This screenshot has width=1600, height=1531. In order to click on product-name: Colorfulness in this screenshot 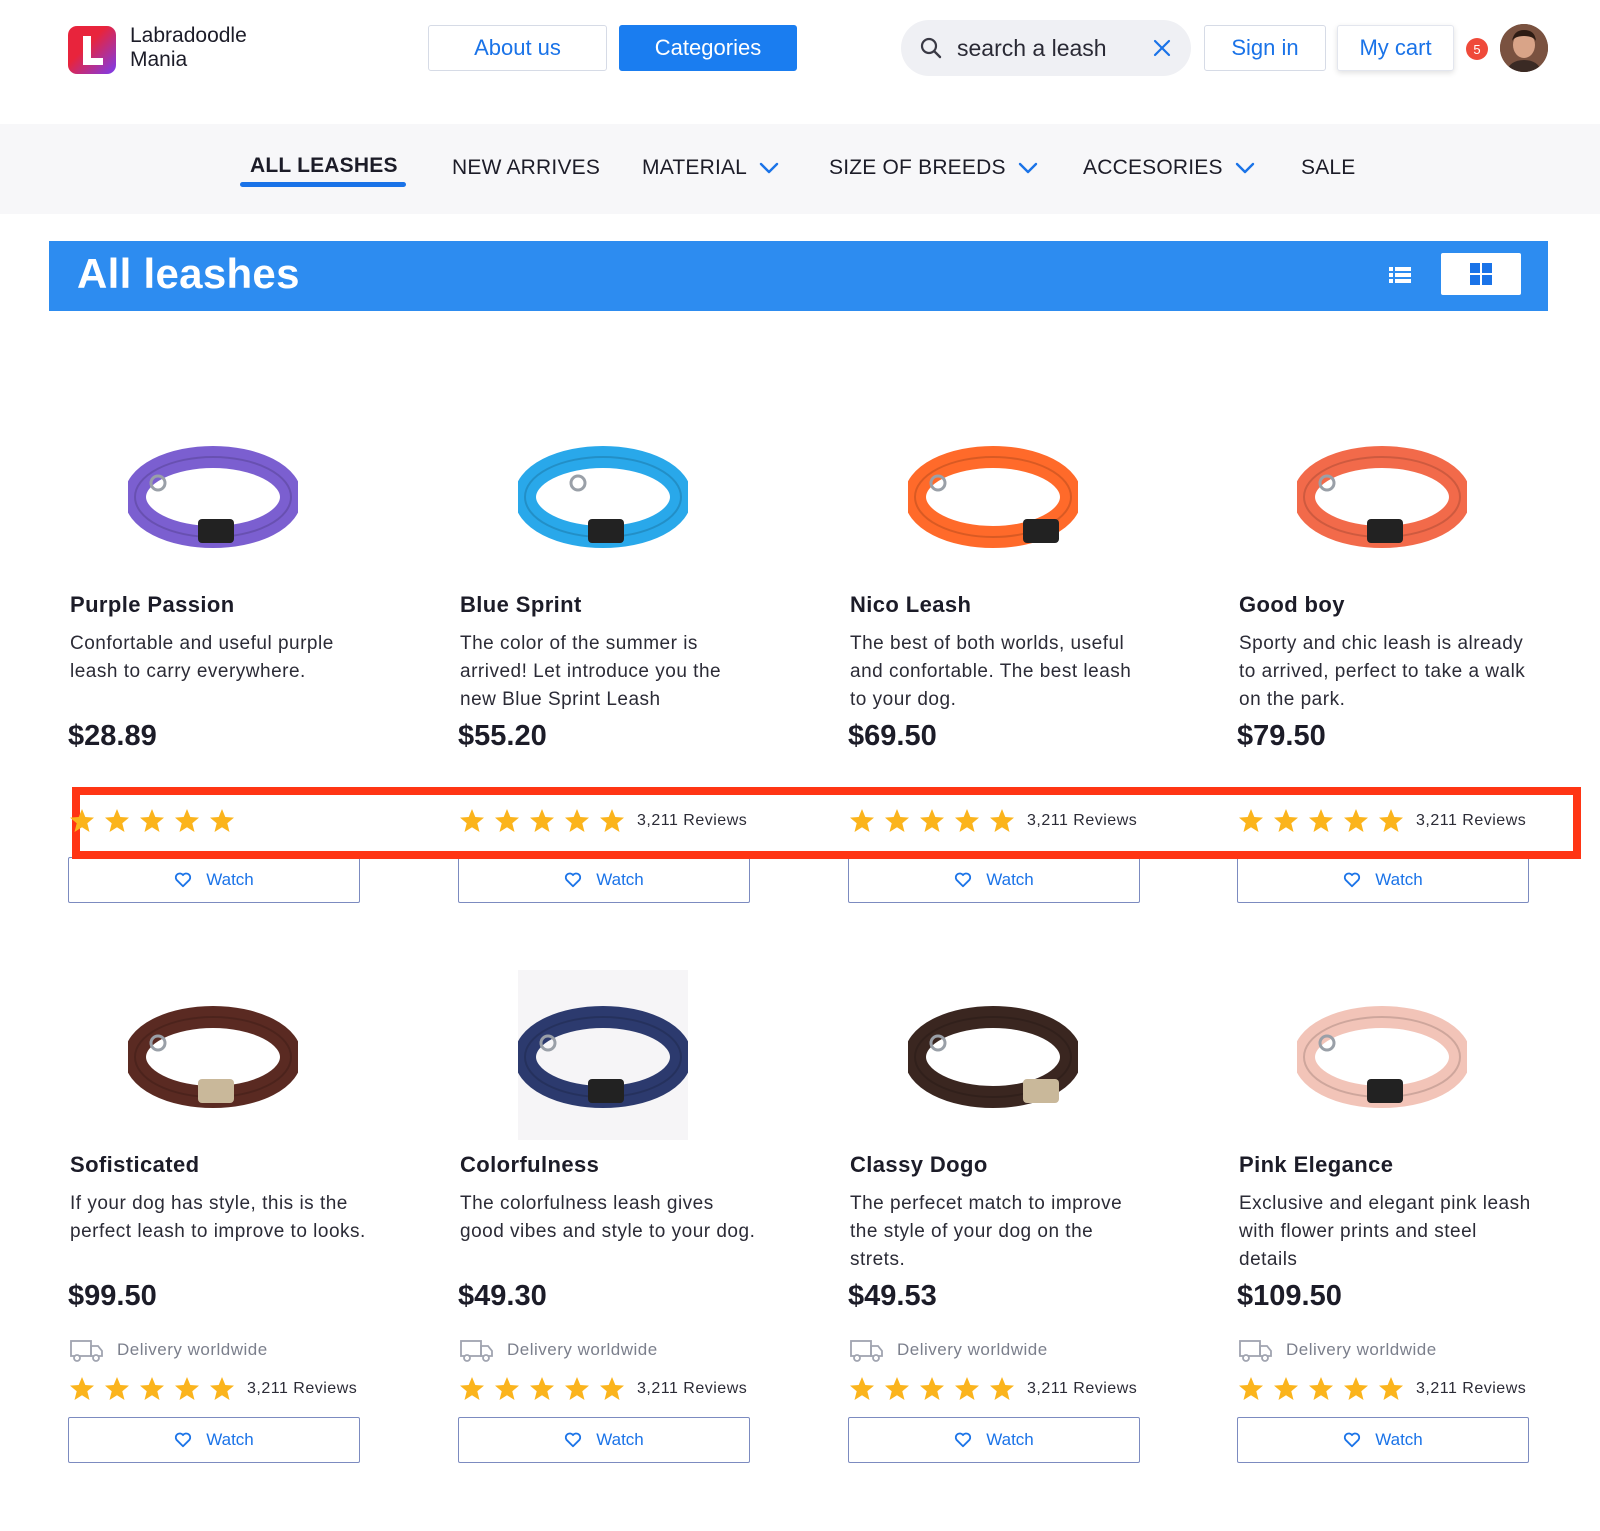, I will do `click(529, 1165)`.